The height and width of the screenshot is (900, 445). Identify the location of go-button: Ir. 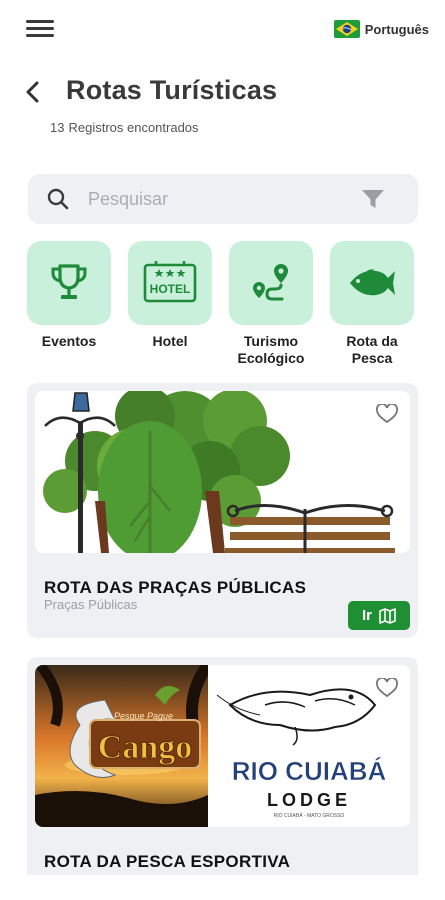
(379, 615).